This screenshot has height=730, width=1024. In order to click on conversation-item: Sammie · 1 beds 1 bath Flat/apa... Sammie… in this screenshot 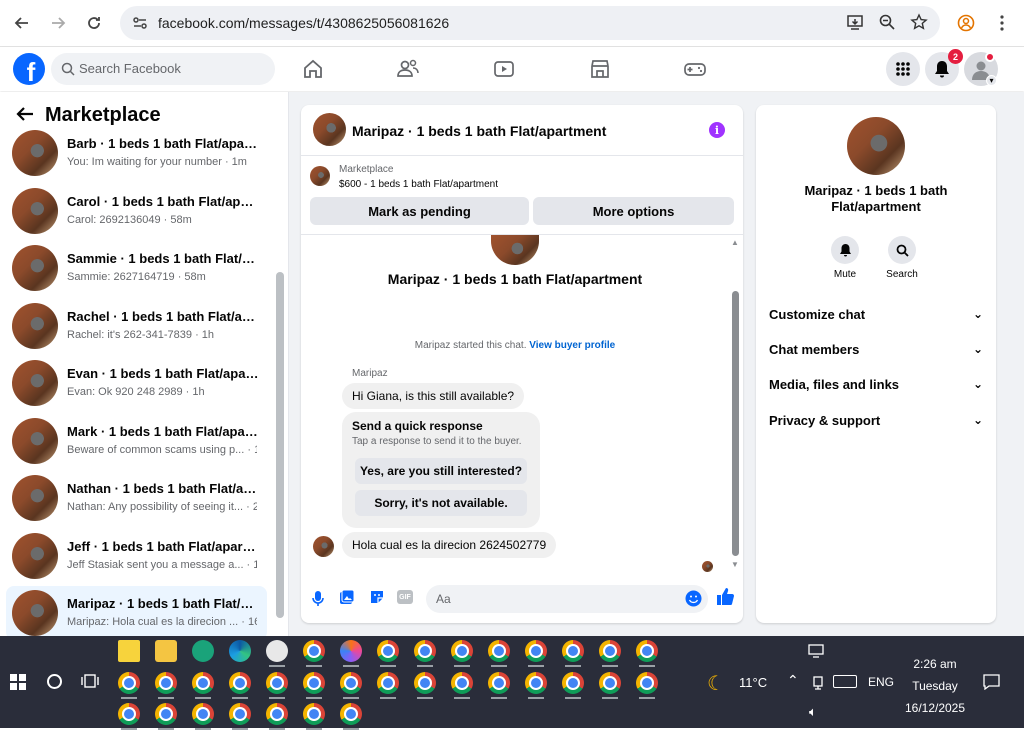, I will do `click(136, 268)`.